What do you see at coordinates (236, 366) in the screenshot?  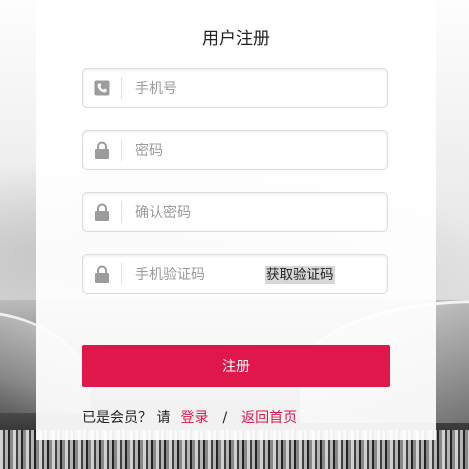 I see `register-button: 注册` at bounding box center [236, 366].